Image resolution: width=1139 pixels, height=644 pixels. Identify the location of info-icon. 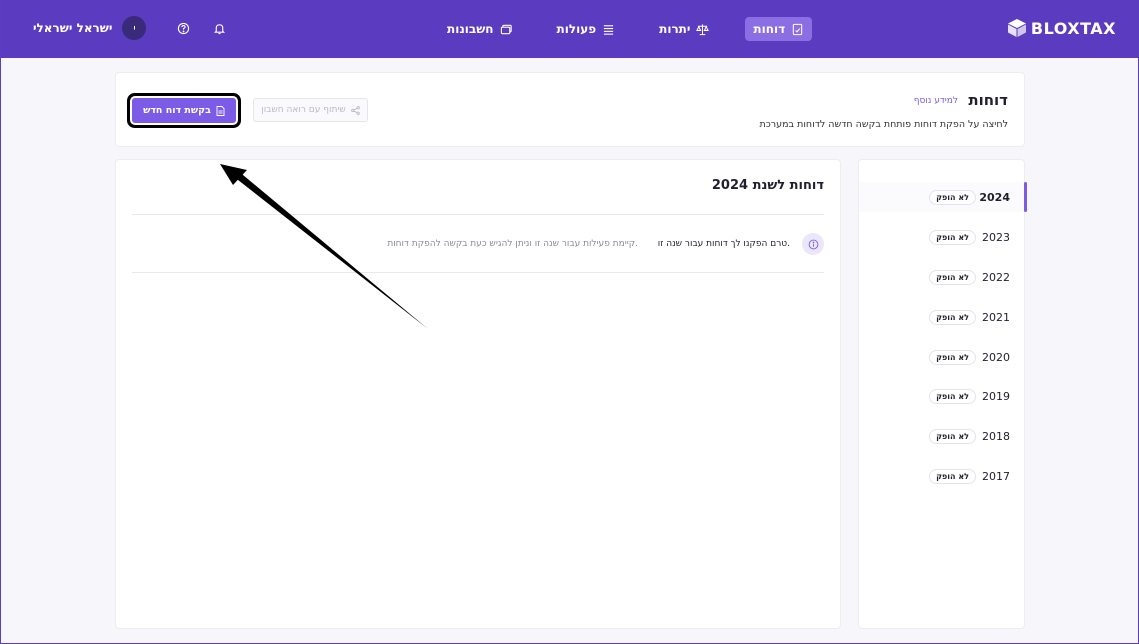
(813, 244).